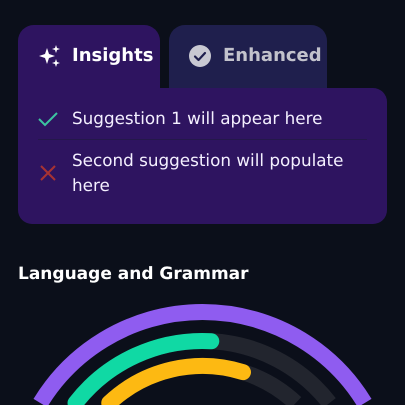 This screenshot has height=405, width=405. Describe the element at coordinates (248, 56) in the screenshot. I see `tab: Enhanced` at that location.